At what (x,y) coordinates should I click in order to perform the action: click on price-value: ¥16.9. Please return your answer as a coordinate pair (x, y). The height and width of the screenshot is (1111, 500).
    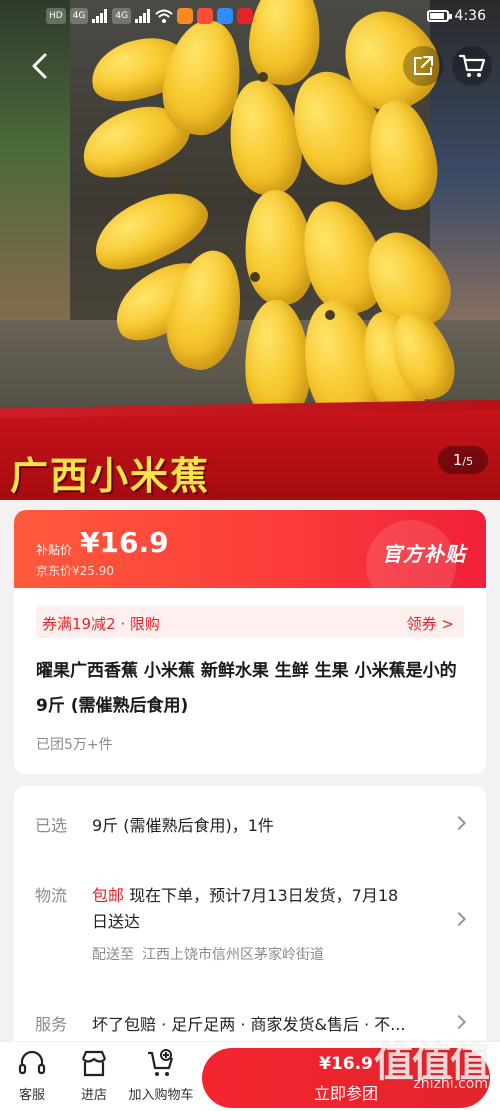
    Looking at the image, I should click on (124, 542).